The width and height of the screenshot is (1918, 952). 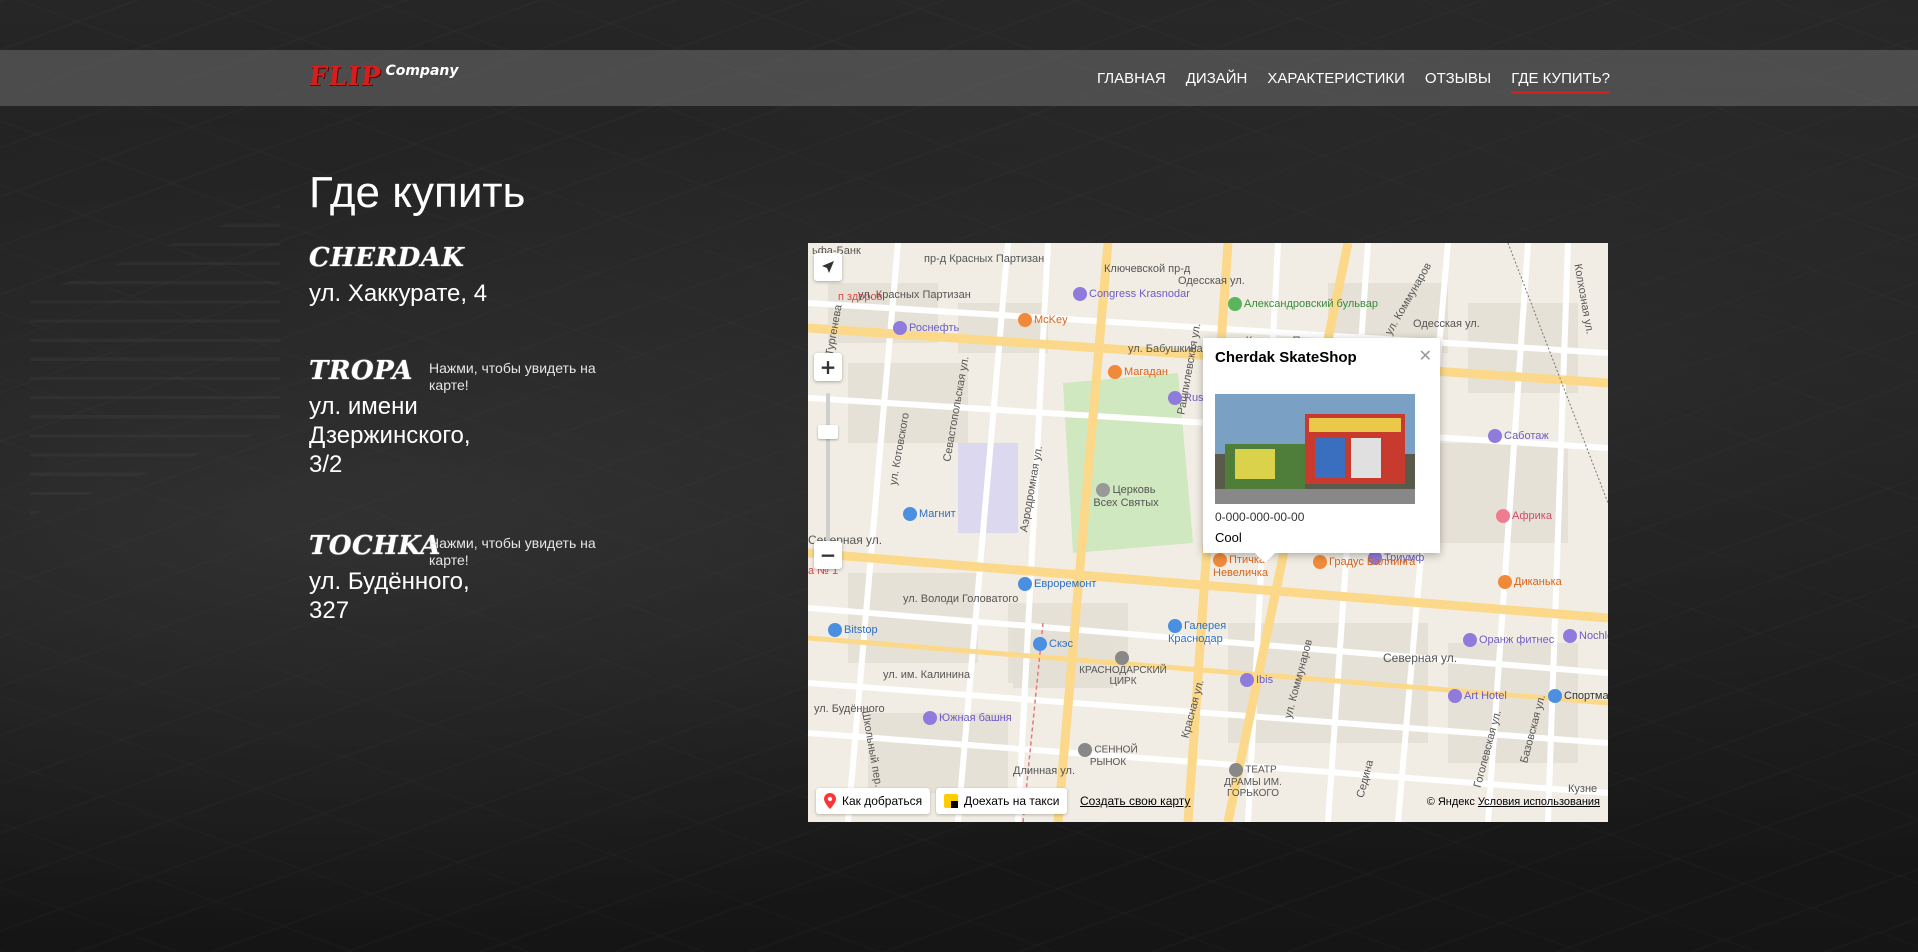 I want to click on close-icon: ✕, so click(x=1425, y=356).